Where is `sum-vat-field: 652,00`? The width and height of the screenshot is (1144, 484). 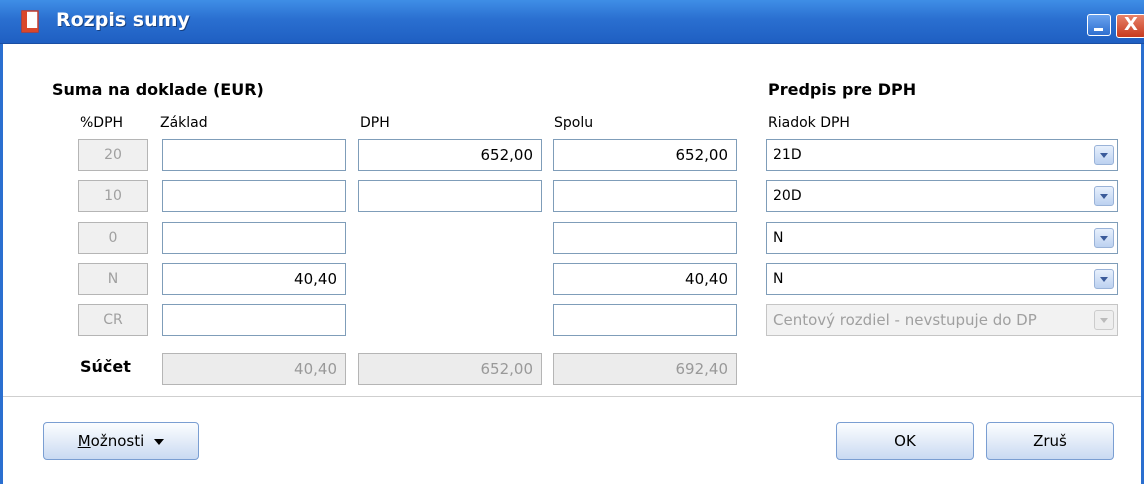
sum-vat-field: 652,00 is located at coordinates (450, 369).